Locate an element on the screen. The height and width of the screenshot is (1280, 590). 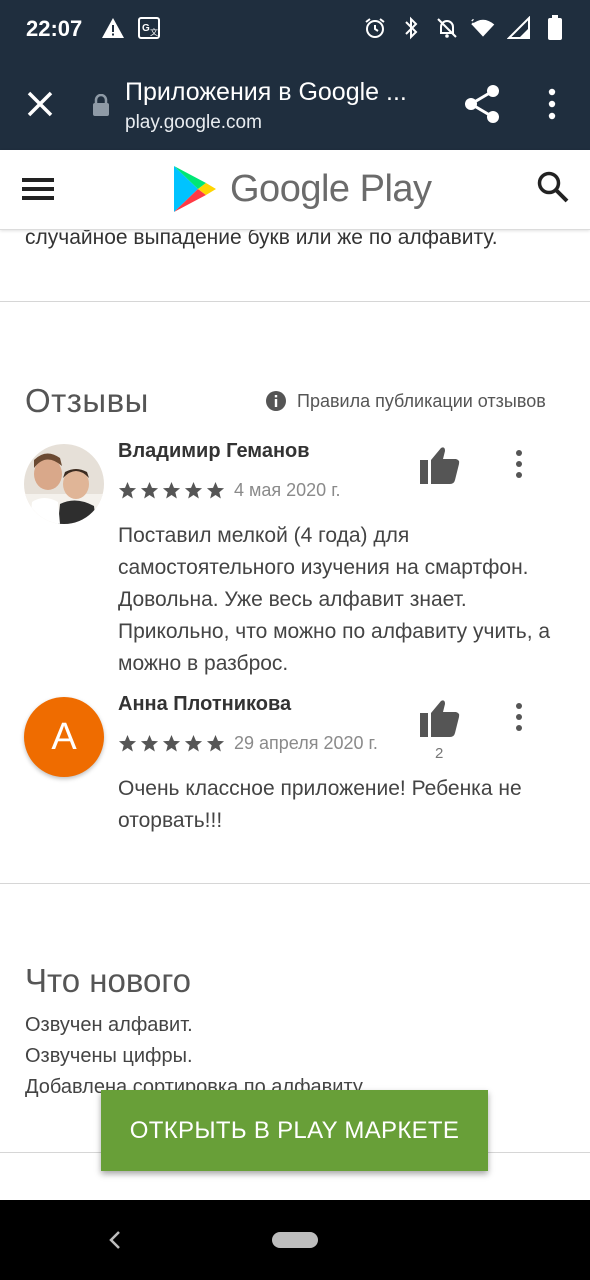
search-icon is located at coordinates (553, 187).